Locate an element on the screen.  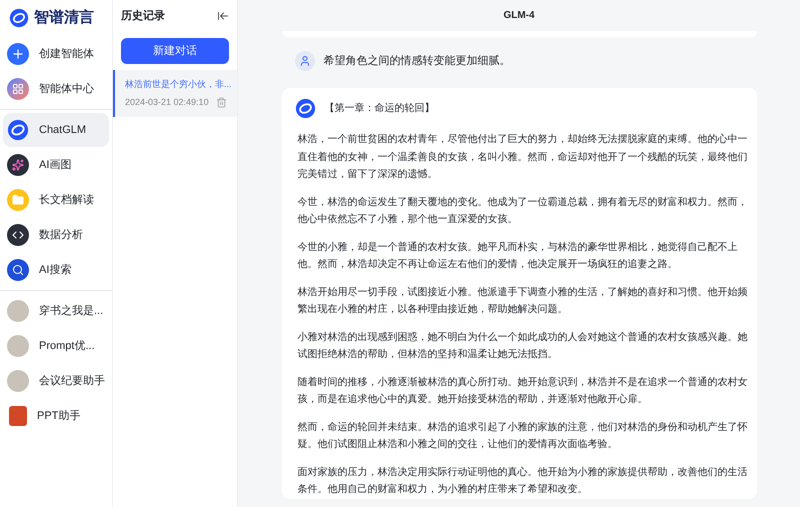
story-paragraph: 然而，命运的轮回并未结束。林浩的追求引起了小雅的家族的注意，他们对林浩的身份和动机产生了怀疑。他们试图阻止林浩和小雅之间的交往，让他们的爱情再次面临考验。 is located at coordinates (523, 436).